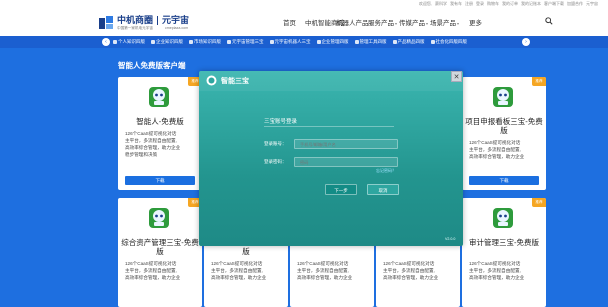  I want to click on account-input, so click(346, 144).